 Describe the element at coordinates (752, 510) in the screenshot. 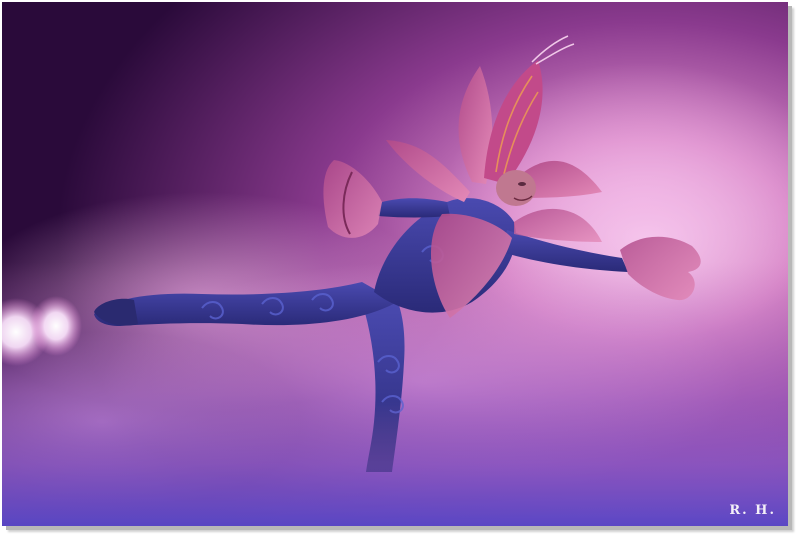

I see `watermark-initials: R. H.` at that location.